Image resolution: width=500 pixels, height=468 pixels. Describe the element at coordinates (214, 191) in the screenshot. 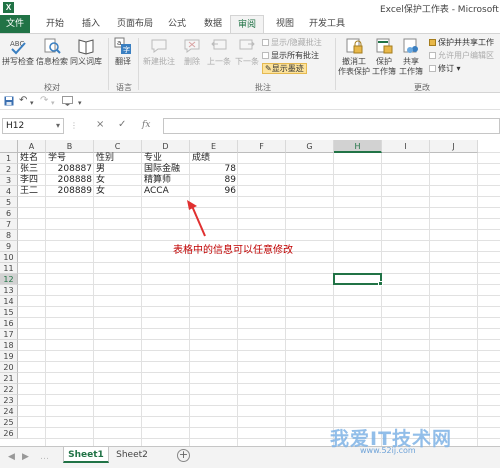

I see `cell-e4: 96` at that location.